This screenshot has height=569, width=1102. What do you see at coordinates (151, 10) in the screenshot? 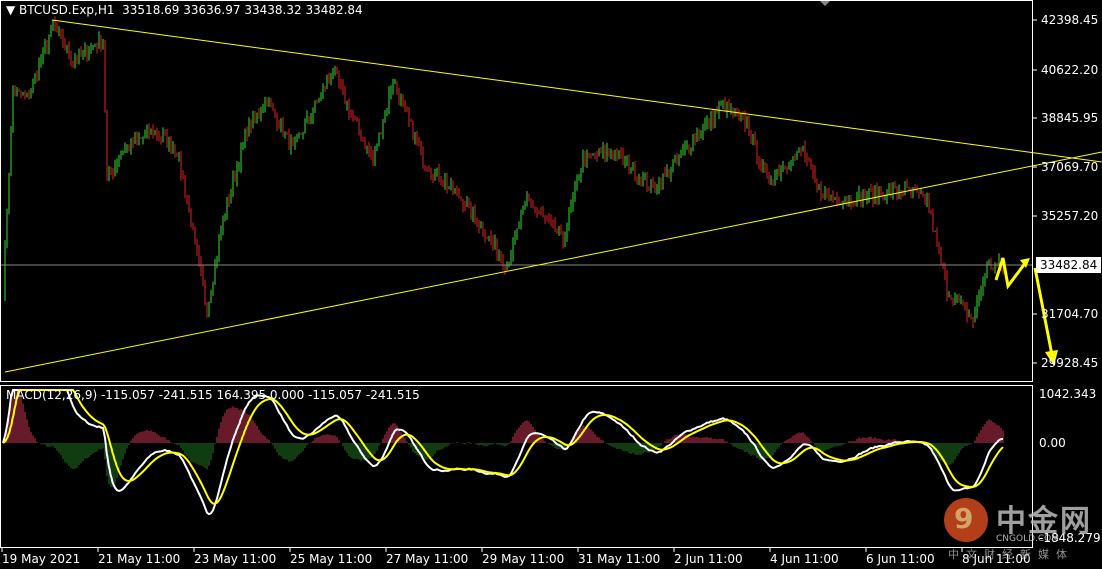
I see `open-value: 33518.69` at bounding box center [151, 10].